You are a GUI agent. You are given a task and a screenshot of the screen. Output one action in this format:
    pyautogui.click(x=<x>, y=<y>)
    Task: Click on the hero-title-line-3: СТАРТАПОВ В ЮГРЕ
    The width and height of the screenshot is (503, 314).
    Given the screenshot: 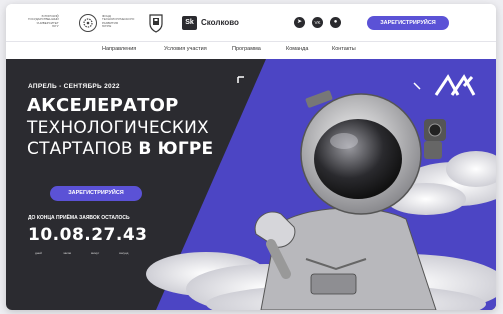 What is the action you would take?
    pyautogui.click(x=120, y=149)
    